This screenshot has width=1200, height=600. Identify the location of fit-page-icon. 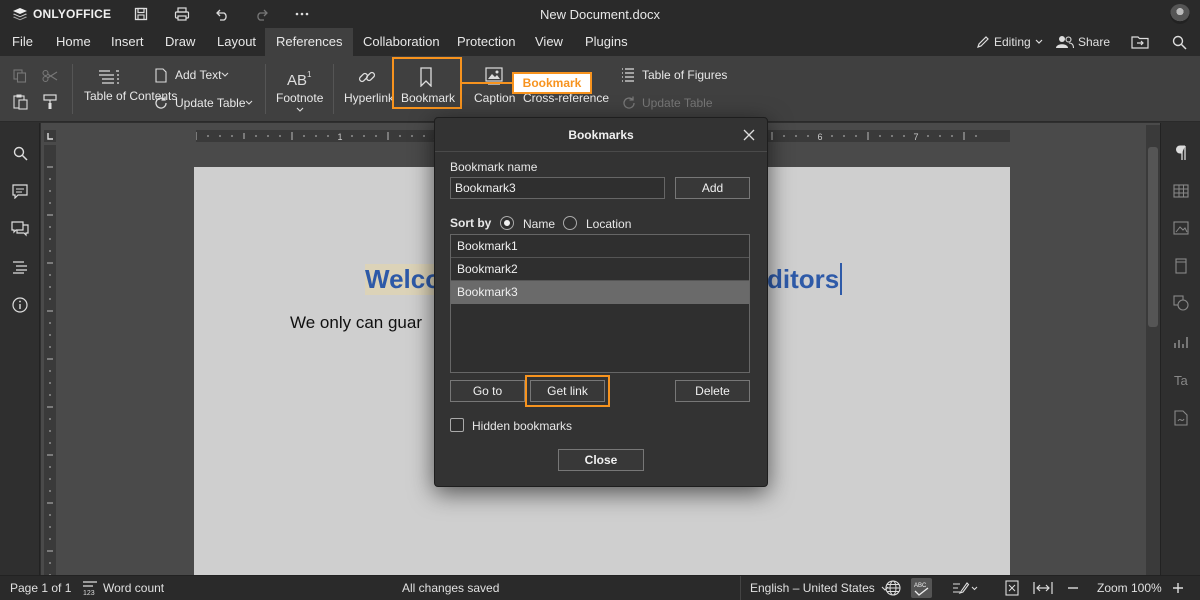
(1012, 589).